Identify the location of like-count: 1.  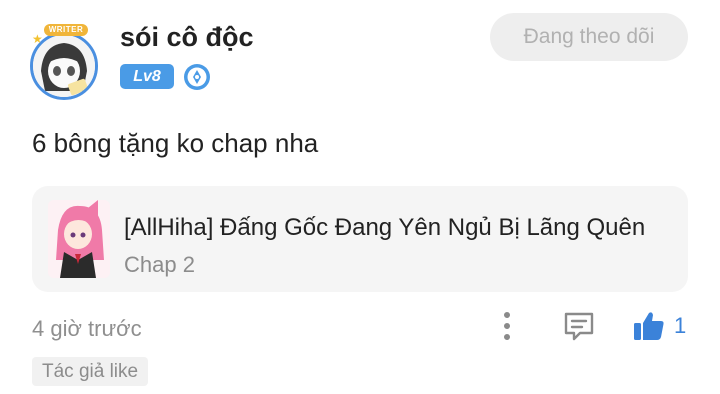
(680, 325).